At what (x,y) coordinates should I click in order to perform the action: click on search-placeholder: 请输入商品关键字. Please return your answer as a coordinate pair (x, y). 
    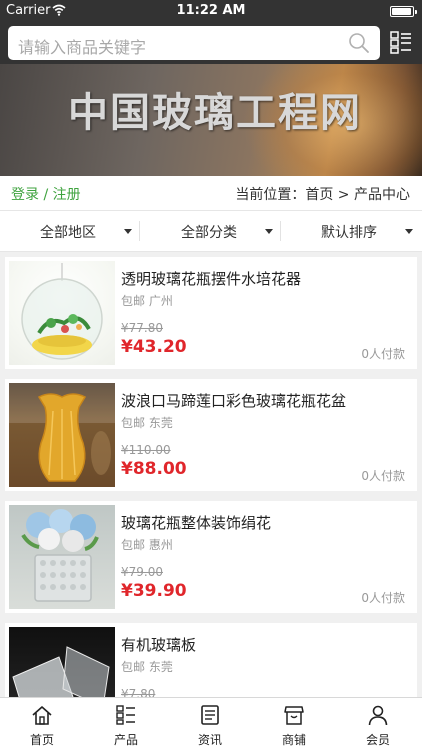
    Looking at the image, I should click on (82, 47).